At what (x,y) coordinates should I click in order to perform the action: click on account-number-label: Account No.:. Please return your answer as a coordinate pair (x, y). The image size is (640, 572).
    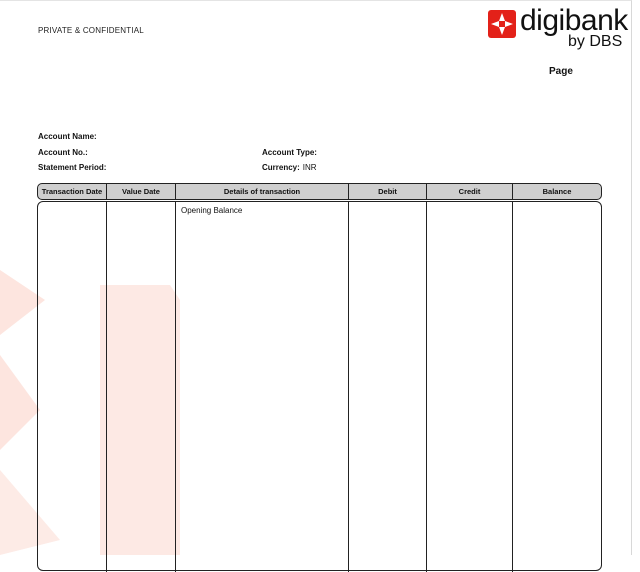
    Looking at the image, I should click on (63, 152).